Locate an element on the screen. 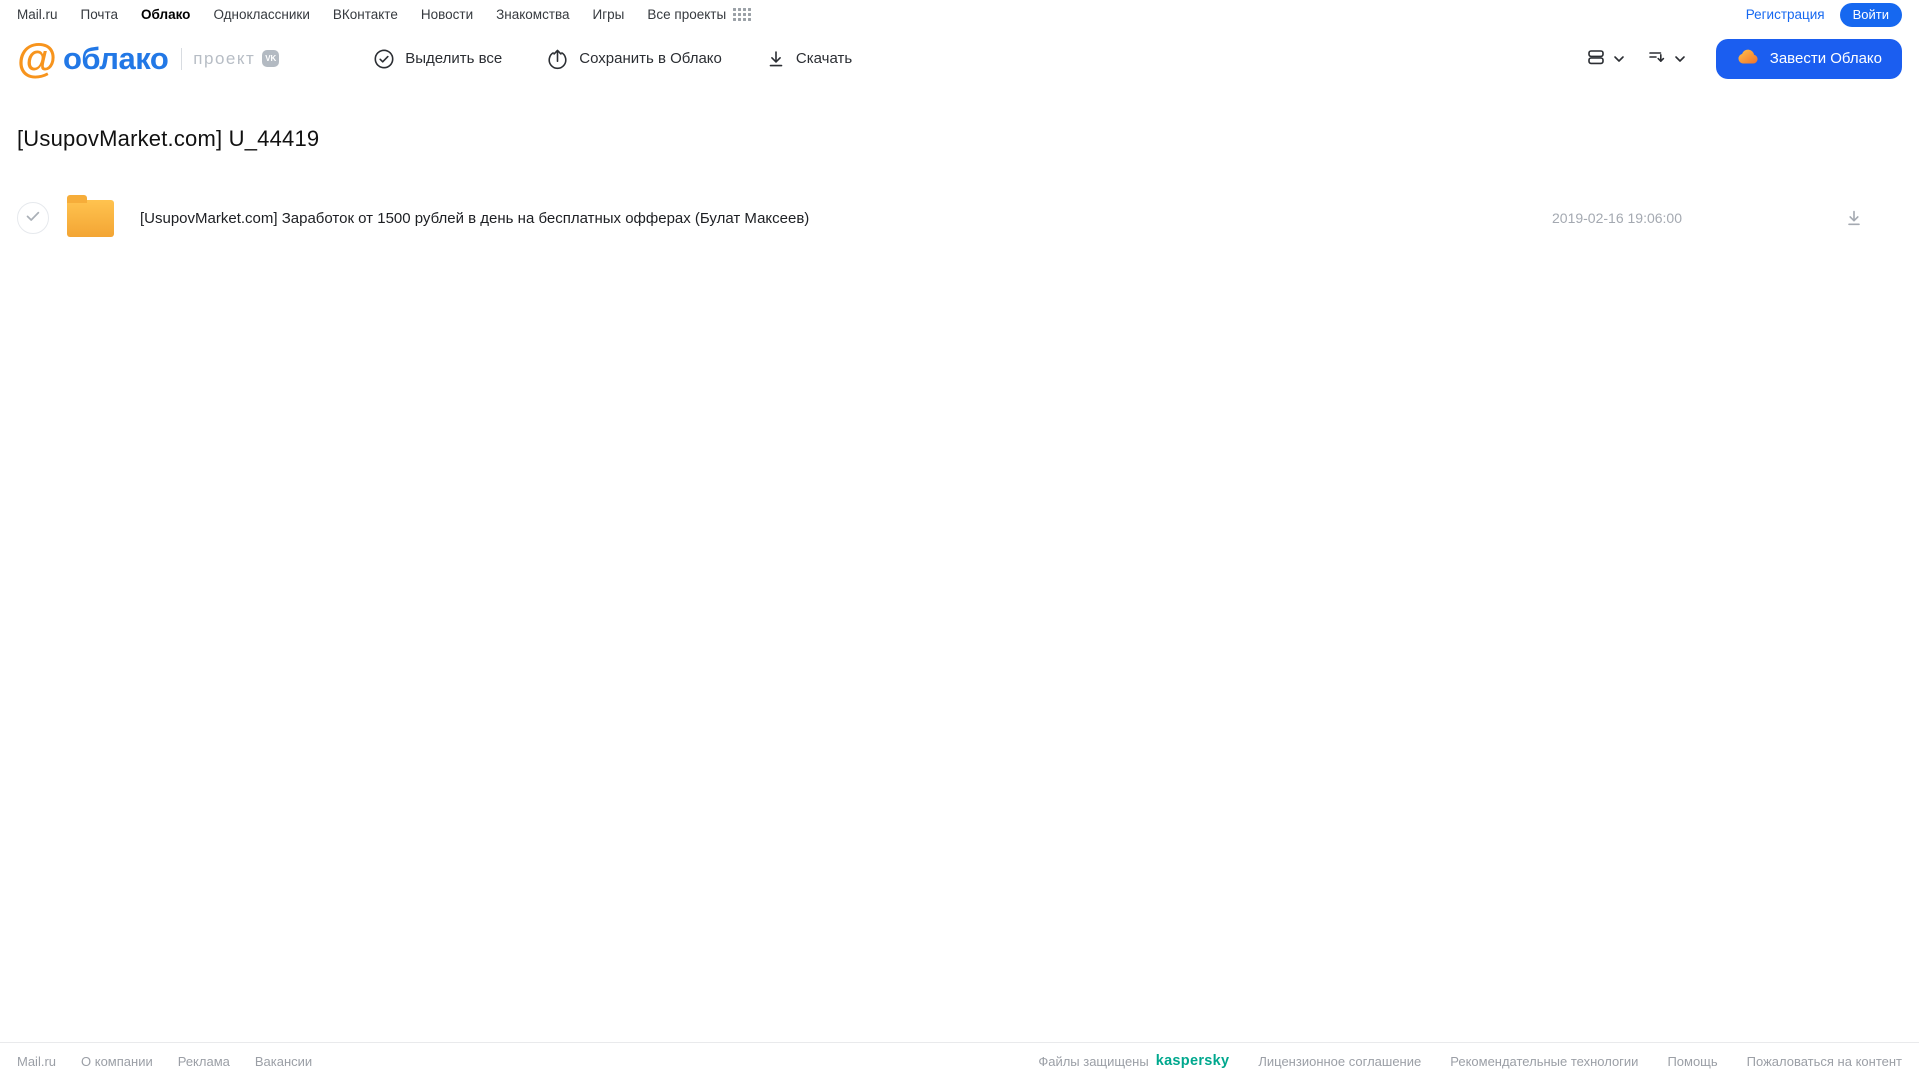 The width and height of the screenshot is (1919, 1079). get-cloud-button: Завести Облако is located at coordinates (1808, 58).